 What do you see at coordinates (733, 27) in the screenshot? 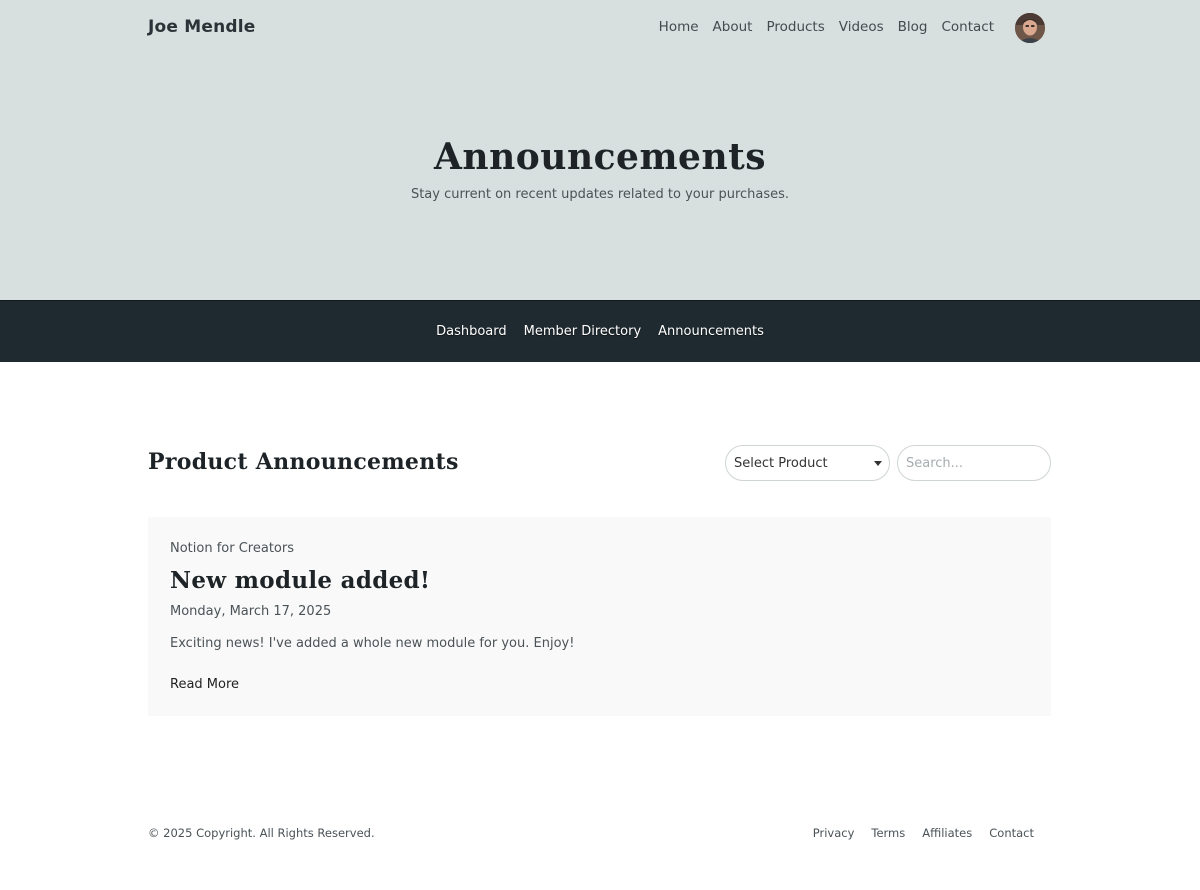
I see `nav-about: About` at bounding box center [733, 27].